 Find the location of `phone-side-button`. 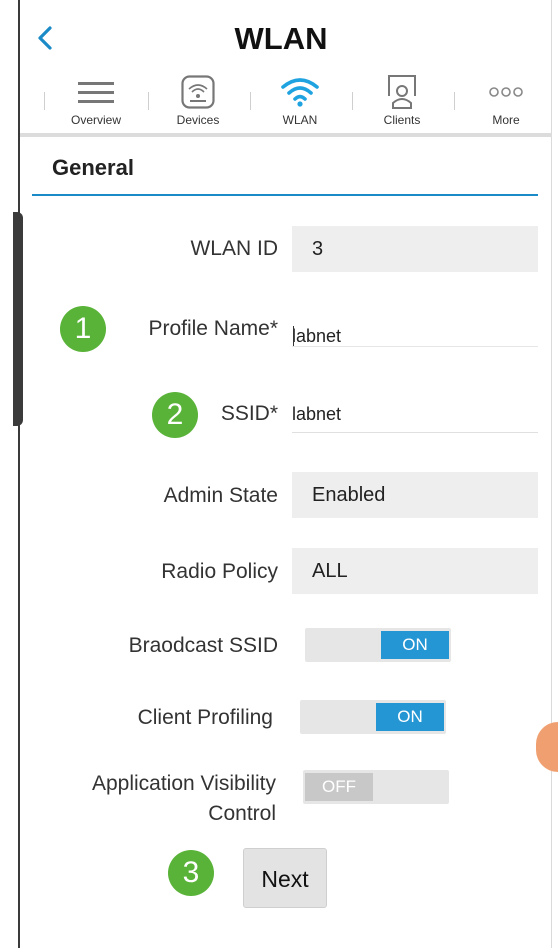

phone-side-button is located at coordinates (18, 319).